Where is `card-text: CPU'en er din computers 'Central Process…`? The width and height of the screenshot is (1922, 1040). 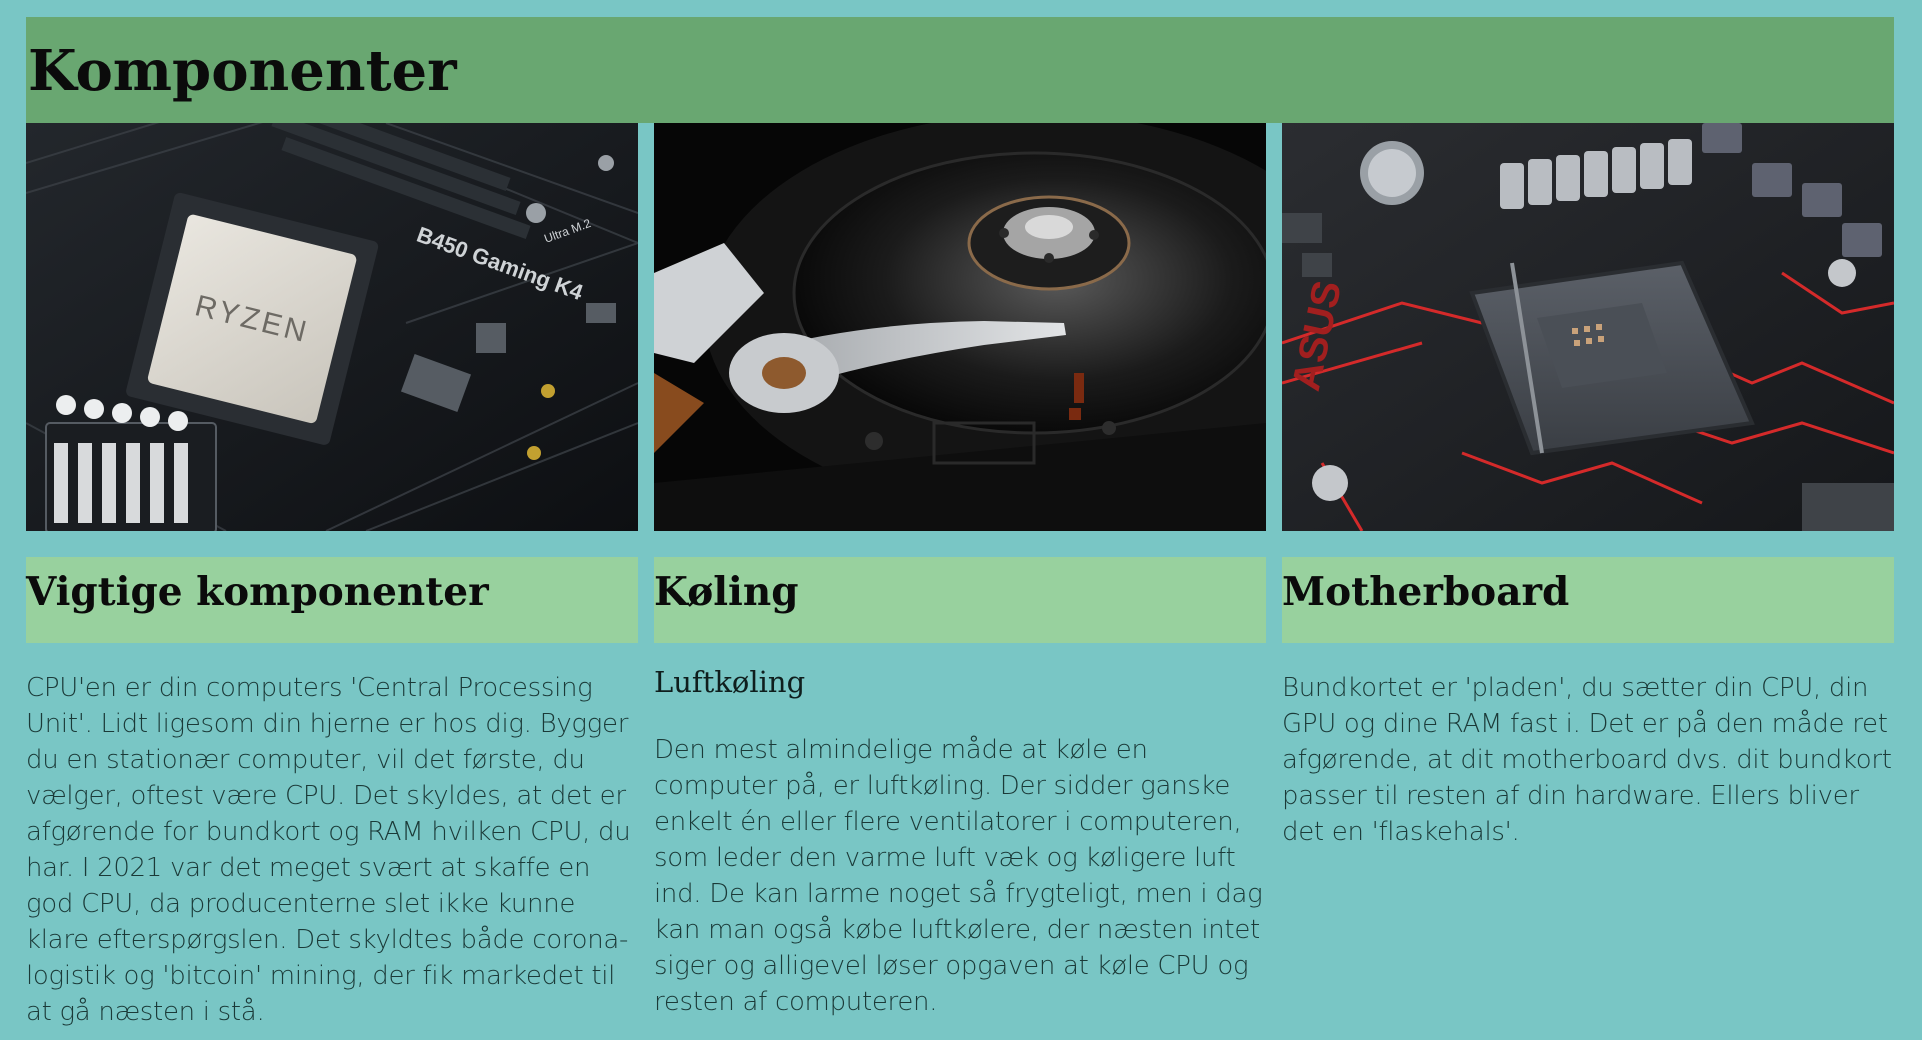 card-text: CPU'en er din computers 'Central Process… is located at coordinates (332, 850).